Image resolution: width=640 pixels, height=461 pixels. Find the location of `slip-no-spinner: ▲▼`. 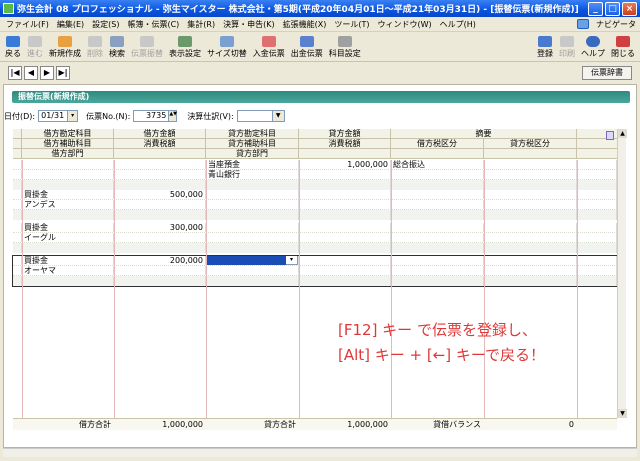

slip-no-spinner: ▲▼ is located at coordinates (173, 116).